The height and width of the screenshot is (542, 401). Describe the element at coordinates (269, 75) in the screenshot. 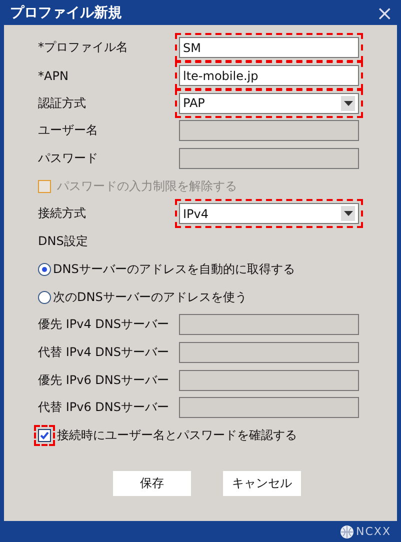

I see `input-field: lte-mobile.jp` at that location.